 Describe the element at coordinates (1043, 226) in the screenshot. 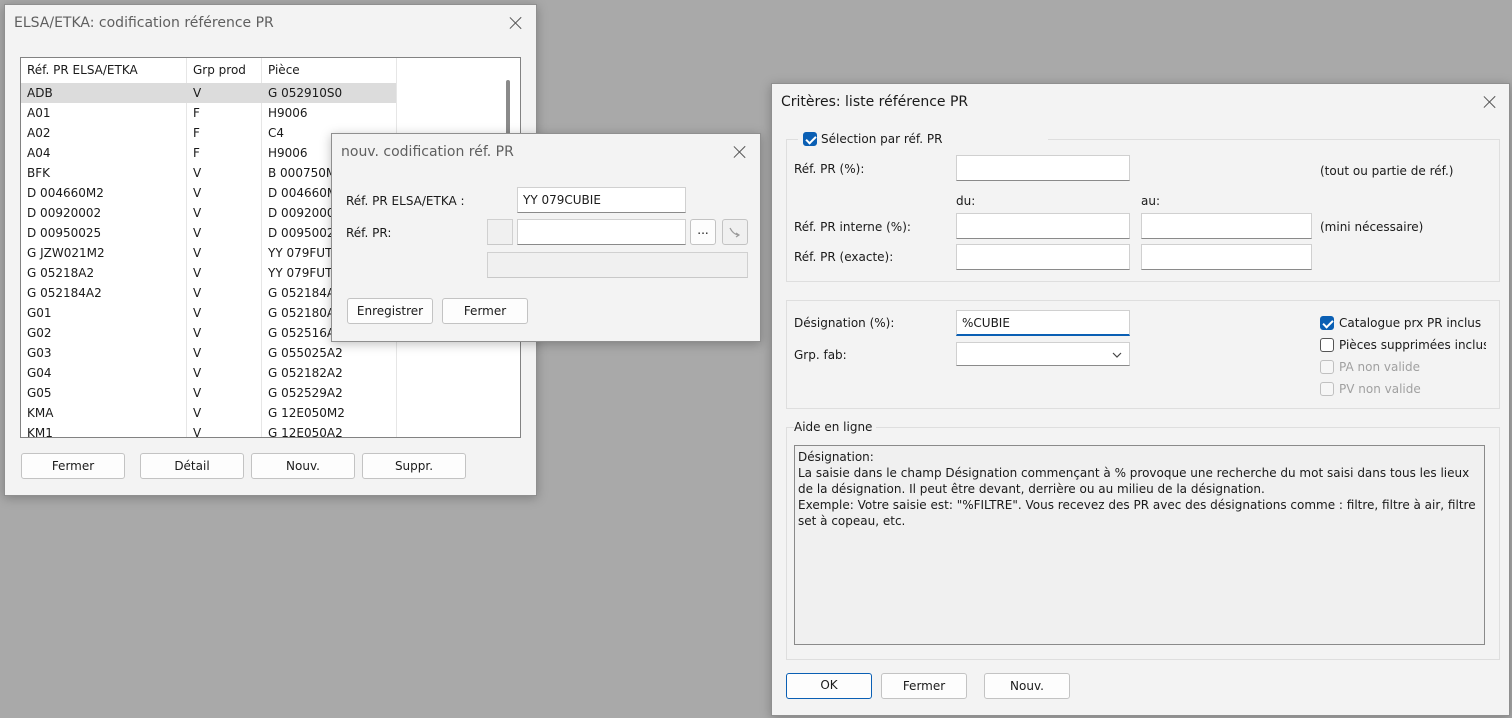

I see `ref-interne-from-input` at that location.